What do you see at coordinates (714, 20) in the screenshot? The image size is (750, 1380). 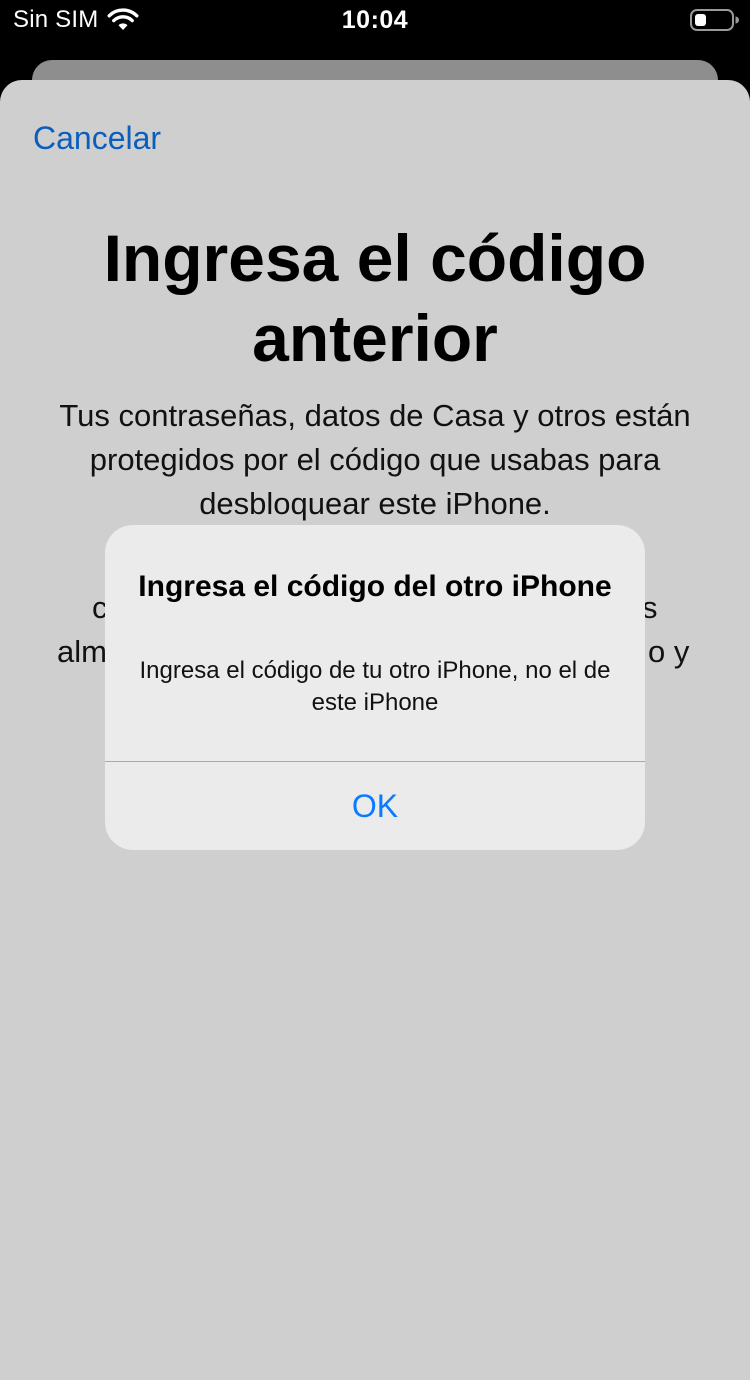 I see `battery-low-icon` at bounding box center [714, 20].